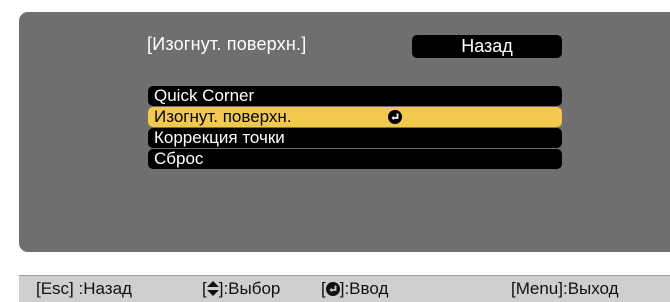 Image resolution: width=670 pixels, height=302 pixels. Describe the element at coordinates (355, 117) in the screenshot. I see `menu-item-curved-surface: Изогнут. поверхн.` at that location.